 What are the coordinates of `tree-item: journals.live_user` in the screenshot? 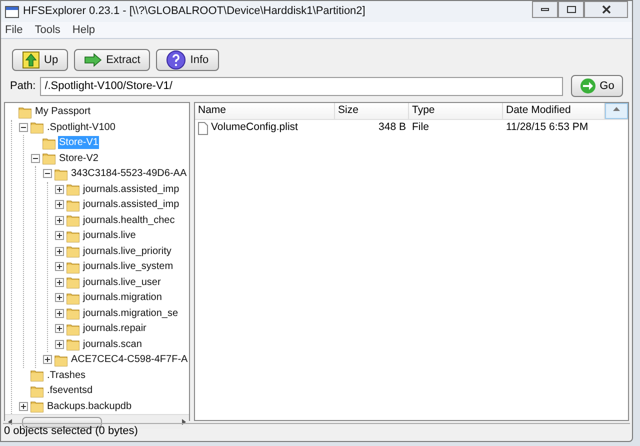 It's located at (122, 282).